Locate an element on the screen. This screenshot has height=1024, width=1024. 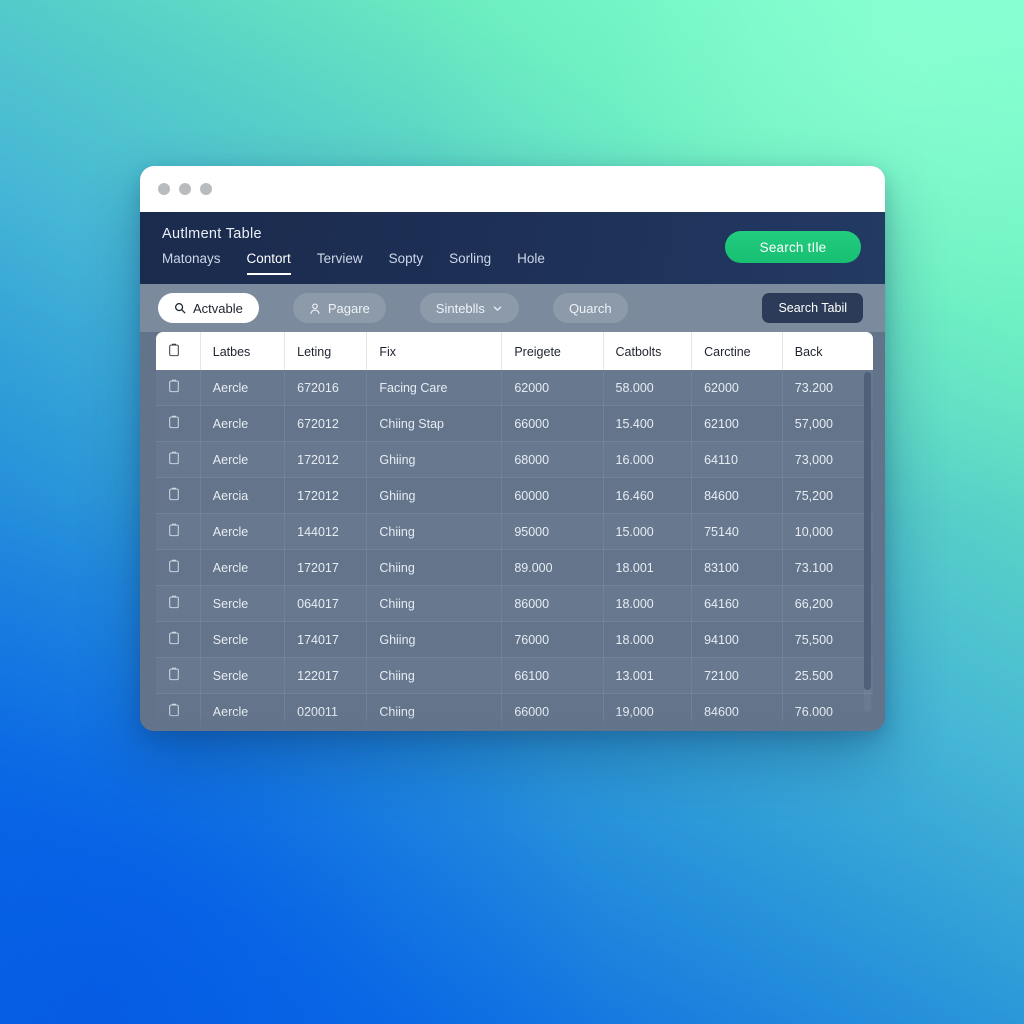
column-header-catbolts: Catbolts is located at coordinates (648, 351).